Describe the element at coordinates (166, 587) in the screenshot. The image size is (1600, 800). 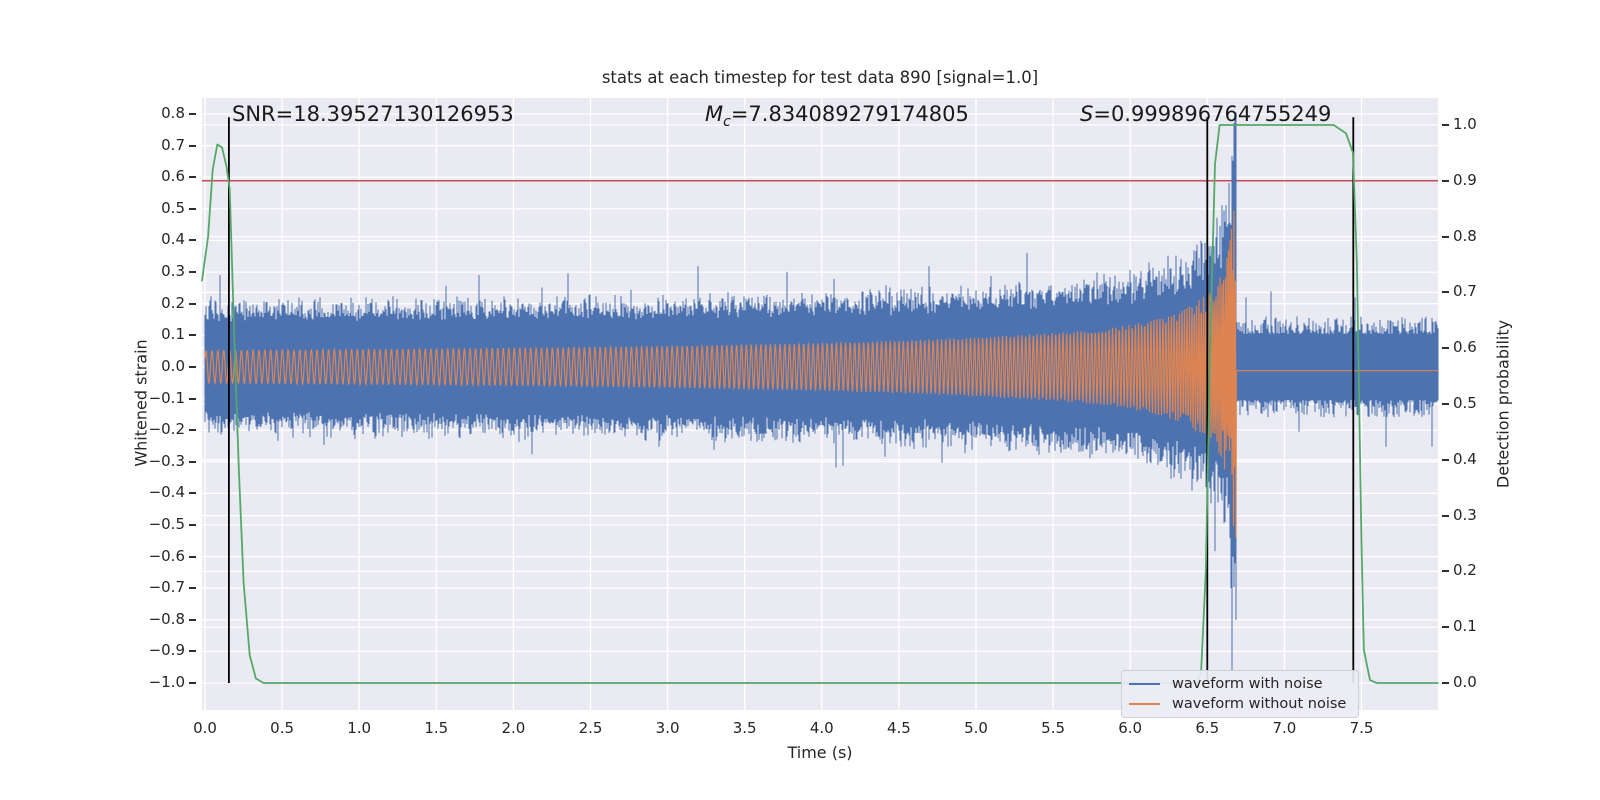
I see `y-tick-label: −0.7` at that location.